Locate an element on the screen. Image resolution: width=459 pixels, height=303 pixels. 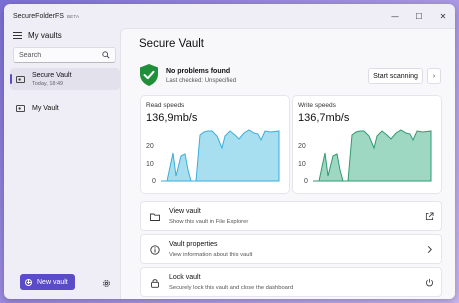
window-controls: — ☐ ✕ is located at coordinates (419, 16).